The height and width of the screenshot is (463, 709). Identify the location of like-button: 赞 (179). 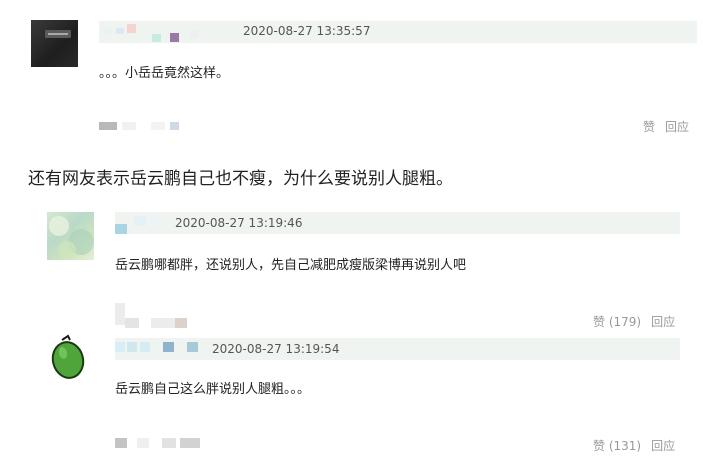
(617, 322).